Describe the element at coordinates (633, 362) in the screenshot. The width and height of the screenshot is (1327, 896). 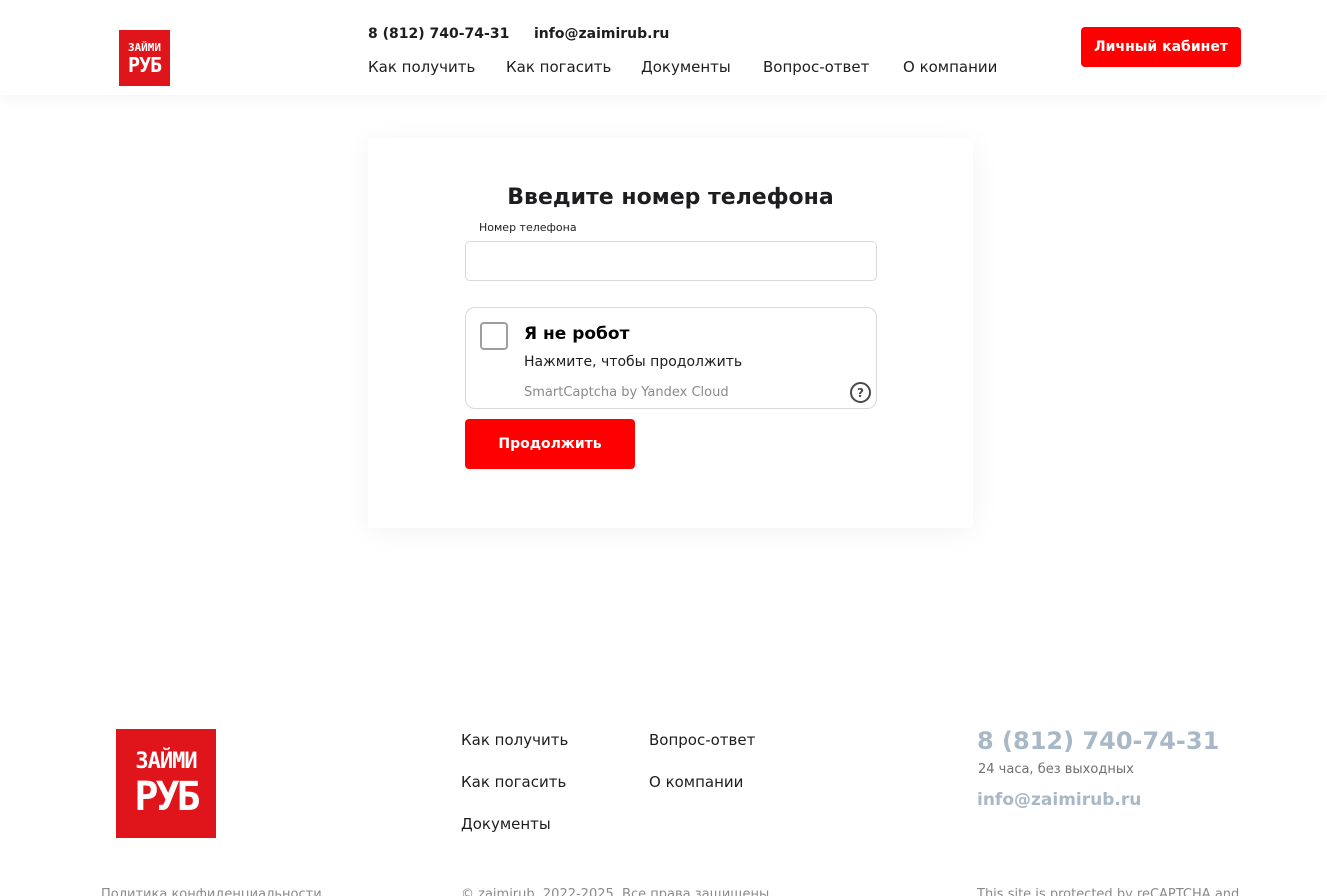
I see `captcha-subtitle: Нажмите, чтобы продолжить` at that location.